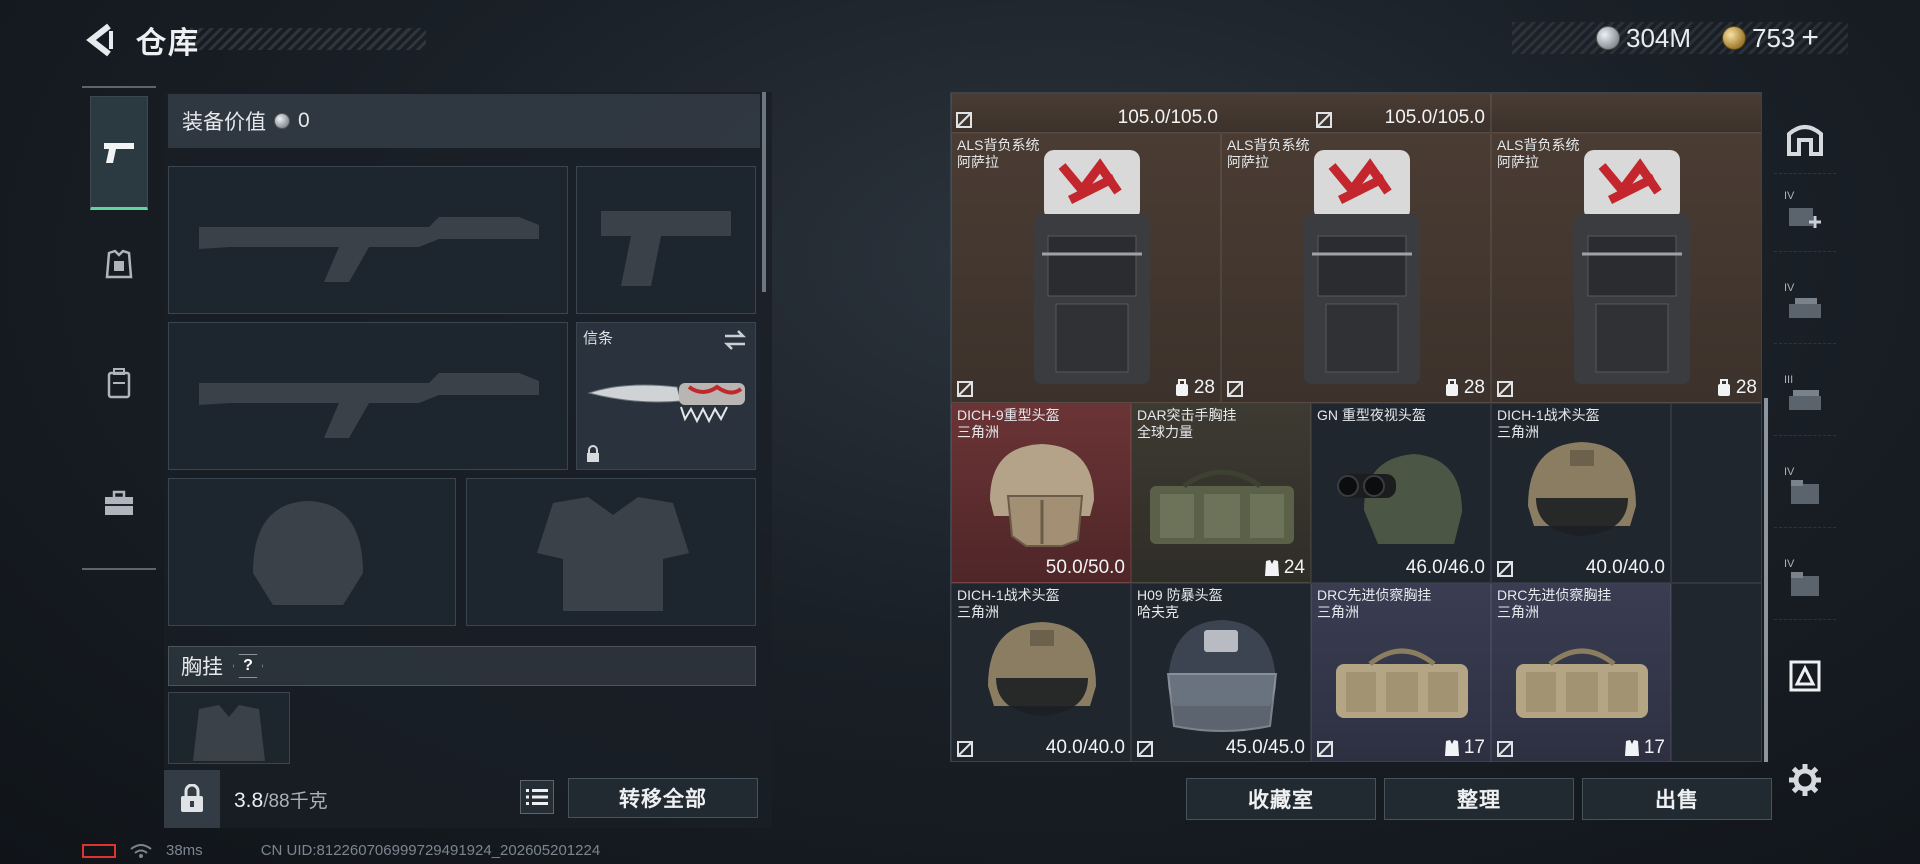 This screenshot has width=1920, height=864. Describe the element at coordinates (119, 265) in the screenshot. I see `tab-armor` at that location.